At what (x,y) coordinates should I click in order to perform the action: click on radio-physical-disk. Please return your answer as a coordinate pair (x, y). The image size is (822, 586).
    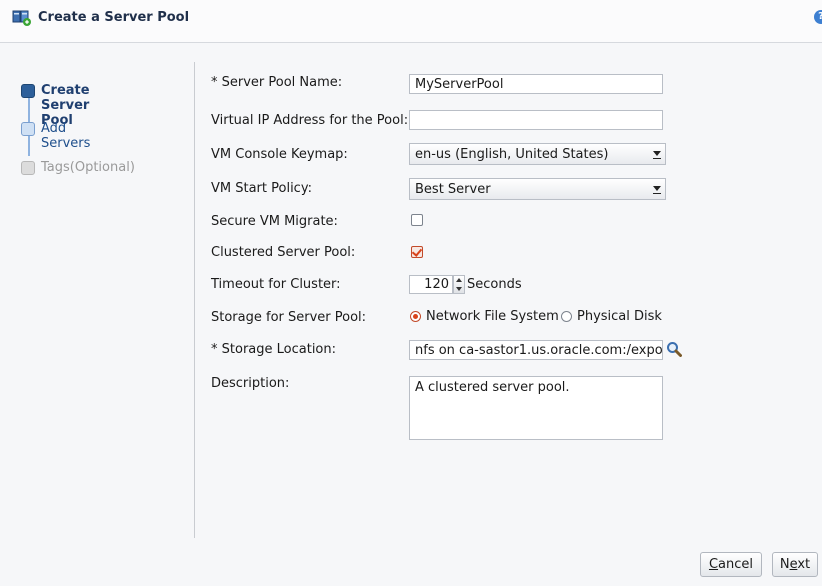
    Looking at the image, I should click on (566, 316).